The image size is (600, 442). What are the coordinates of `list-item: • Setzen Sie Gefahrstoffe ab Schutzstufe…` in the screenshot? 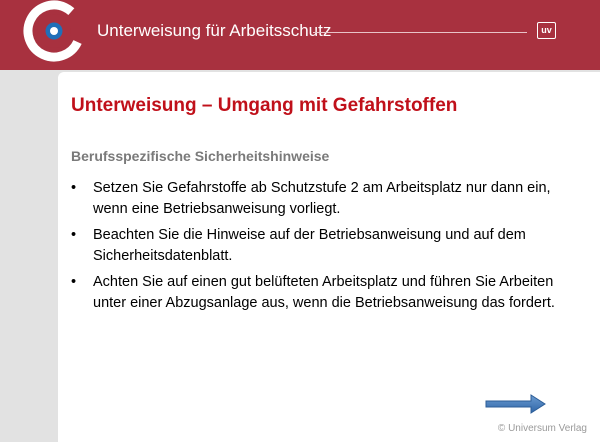 It's located at (326, 199).